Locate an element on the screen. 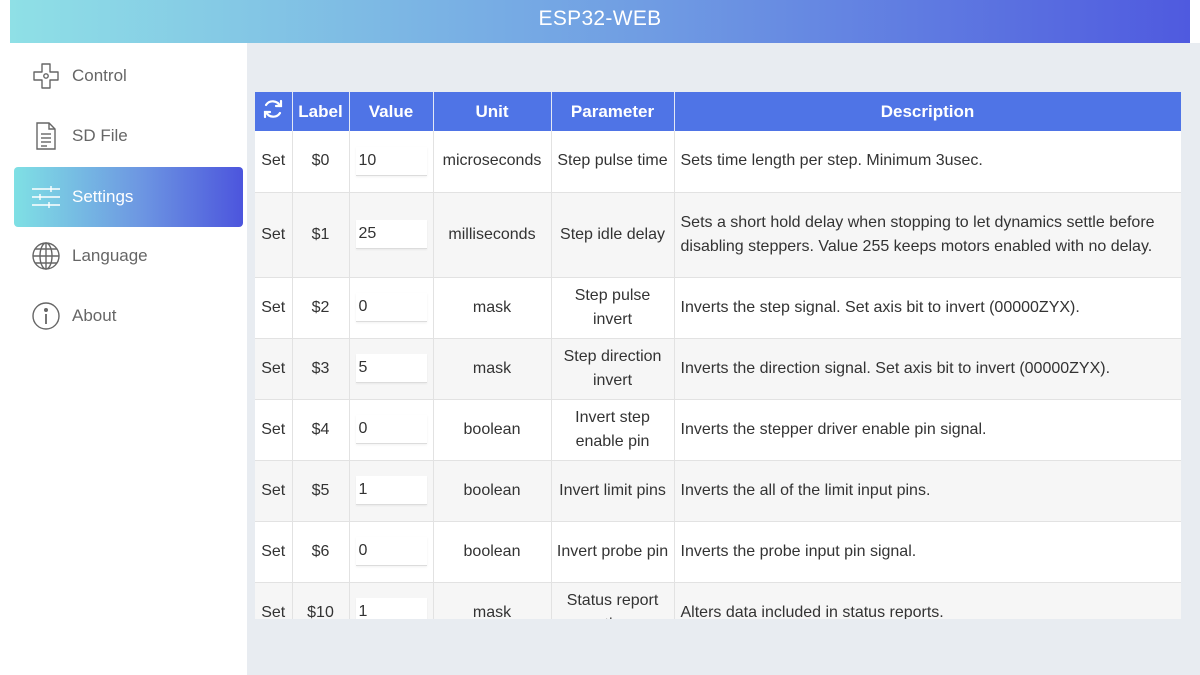 This screenshot has width=1200, height=675. sidebar-item-label: Control is located at coordinates (99, 75).